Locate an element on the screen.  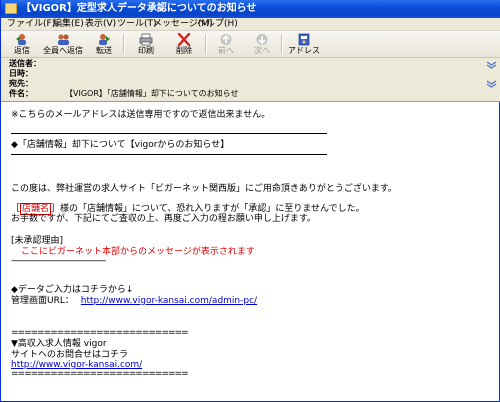
admin-url-link: http://www.vigor-kansai.com/admin-pc/ is located at coordinates (169, 301).